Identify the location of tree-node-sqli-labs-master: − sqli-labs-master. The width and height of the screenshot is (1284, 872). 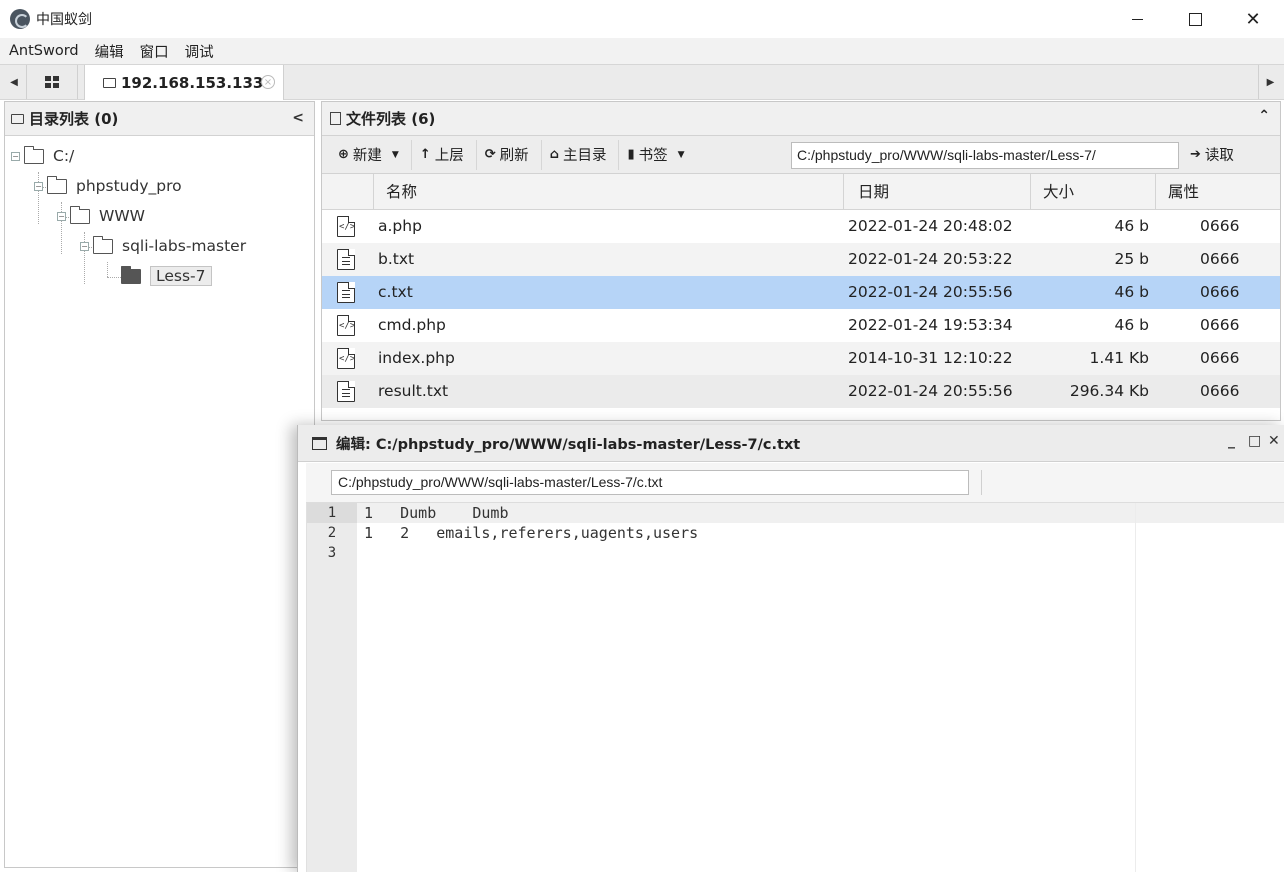
(163, 246).